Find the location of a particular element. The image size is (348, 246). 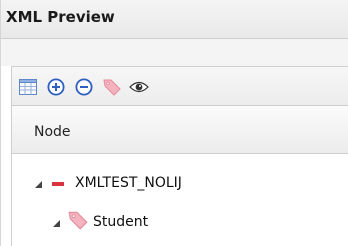

panel-title: XML Preview is located at coordinates (60, 17).